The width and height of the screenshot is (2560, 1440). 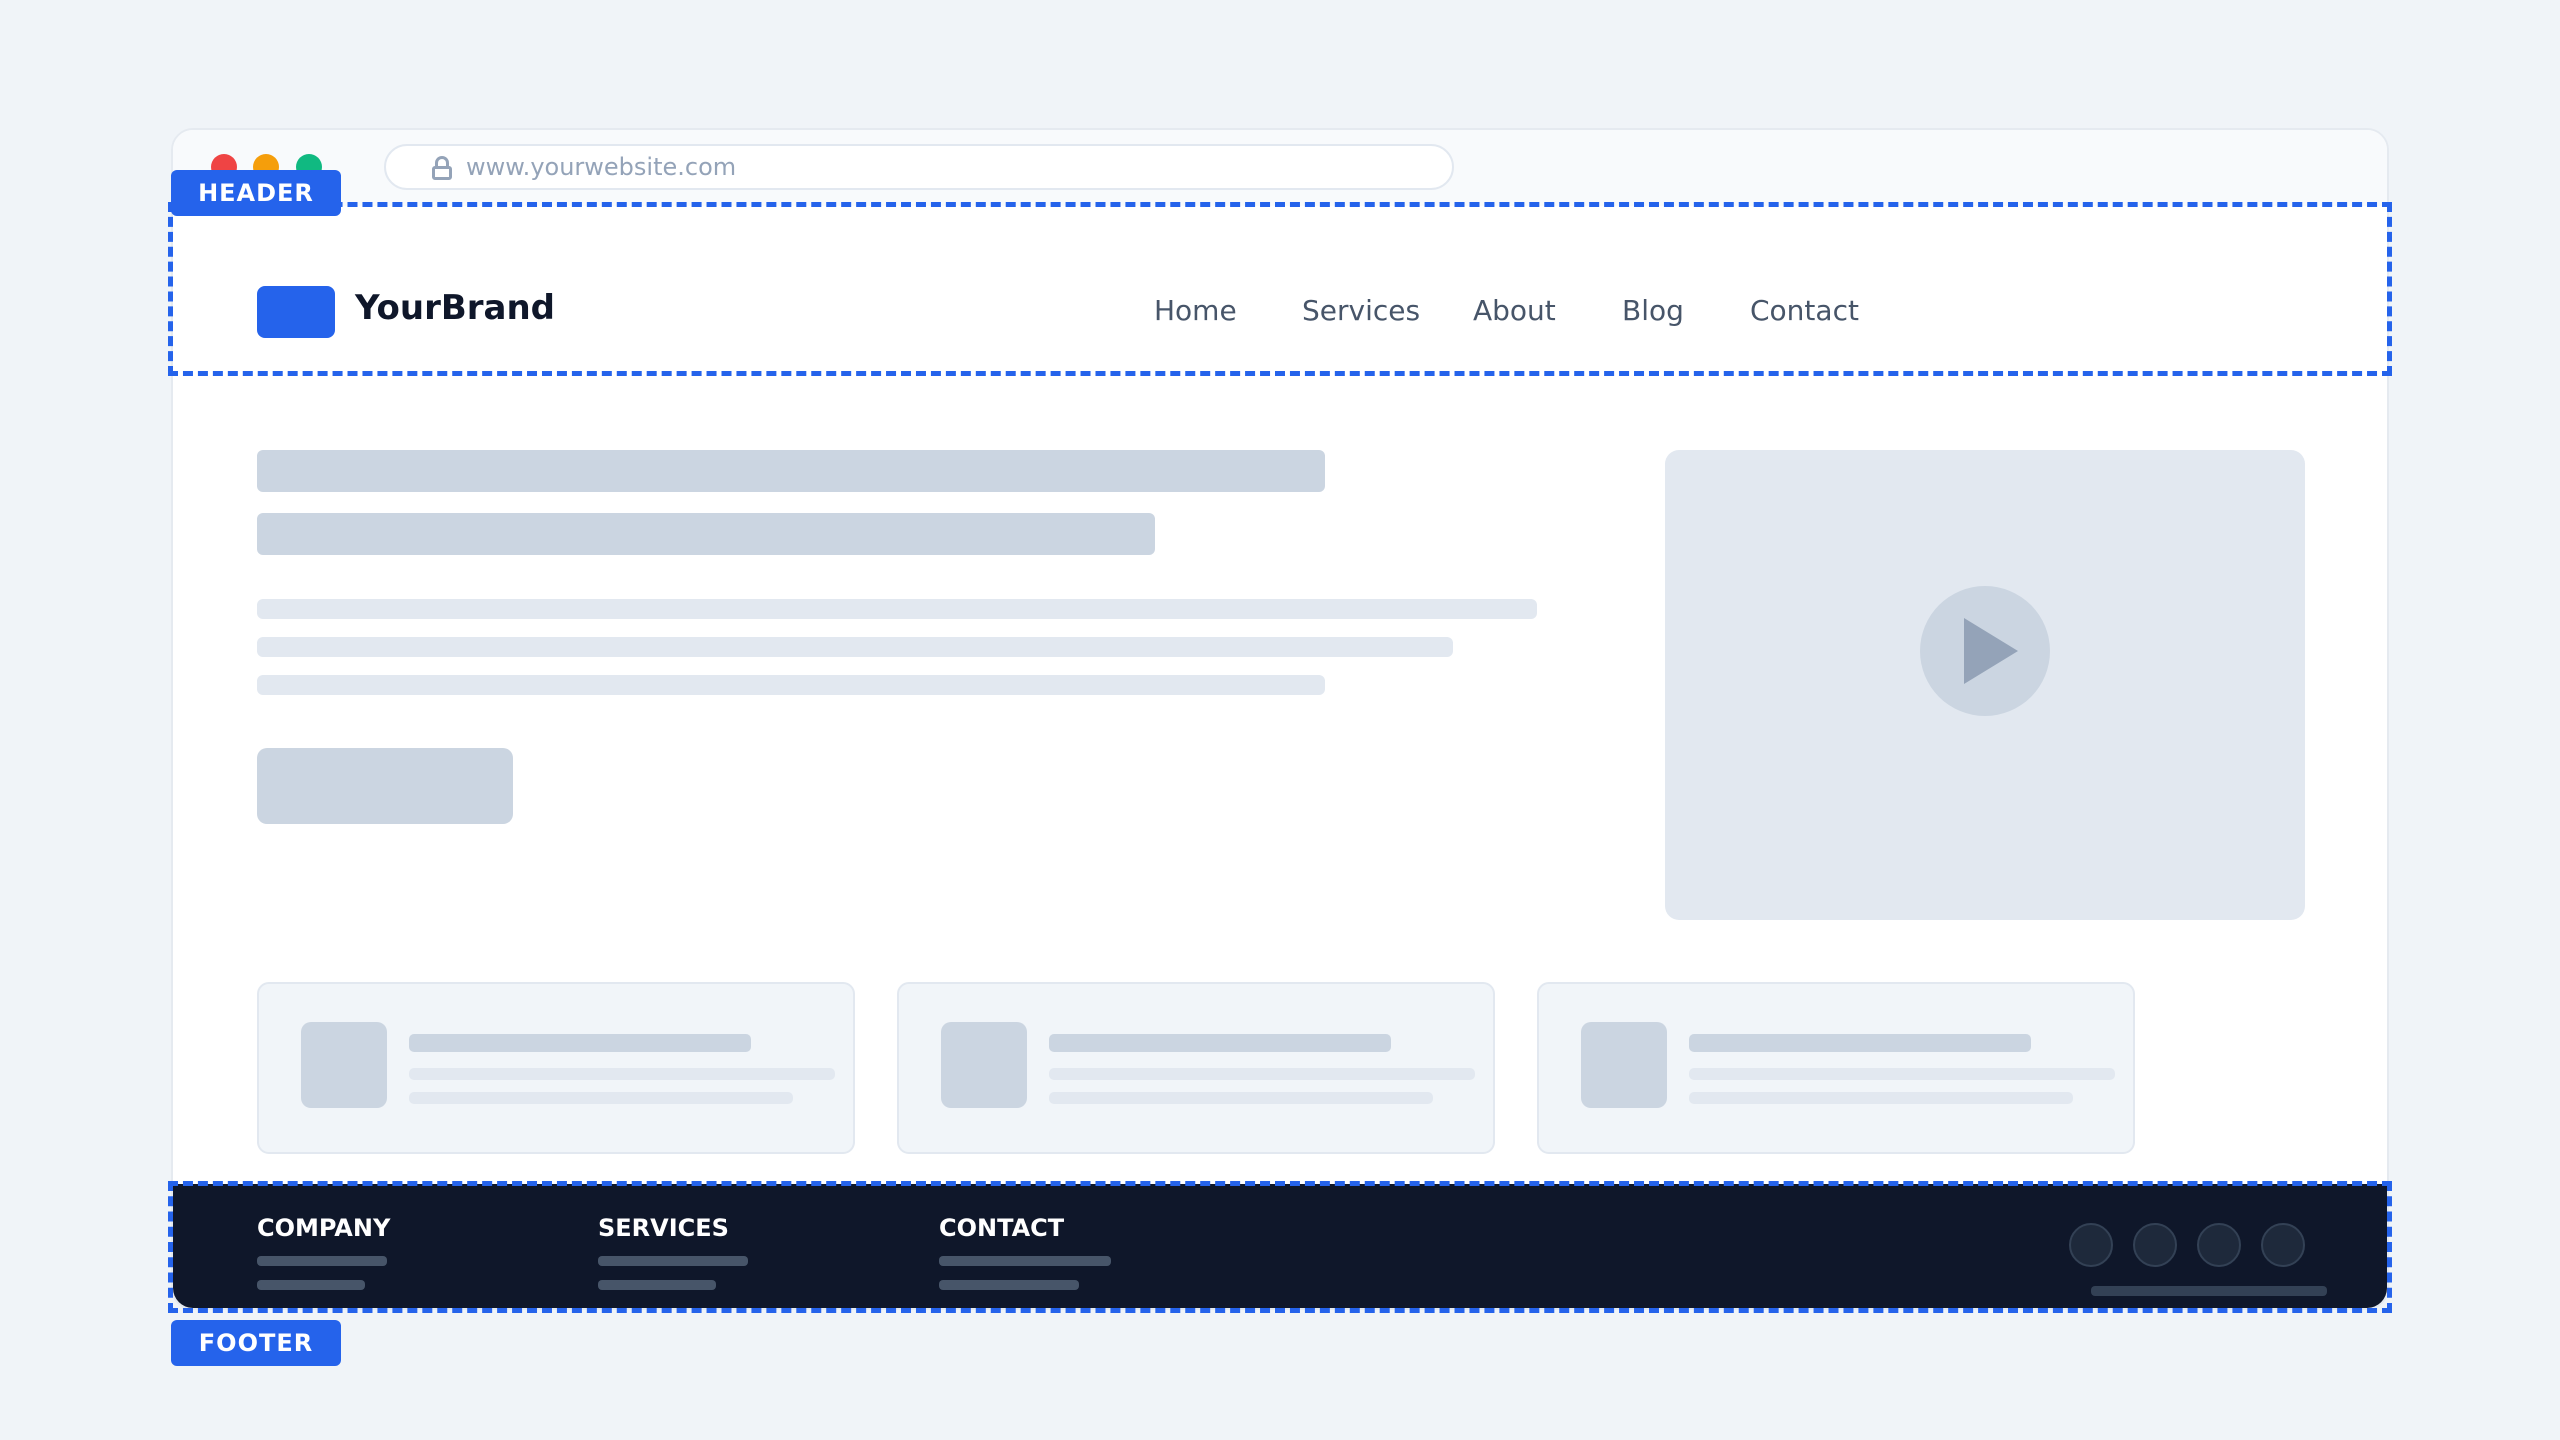 I want to click on footer-label: FOOTER, so click(x=256, y=1343).